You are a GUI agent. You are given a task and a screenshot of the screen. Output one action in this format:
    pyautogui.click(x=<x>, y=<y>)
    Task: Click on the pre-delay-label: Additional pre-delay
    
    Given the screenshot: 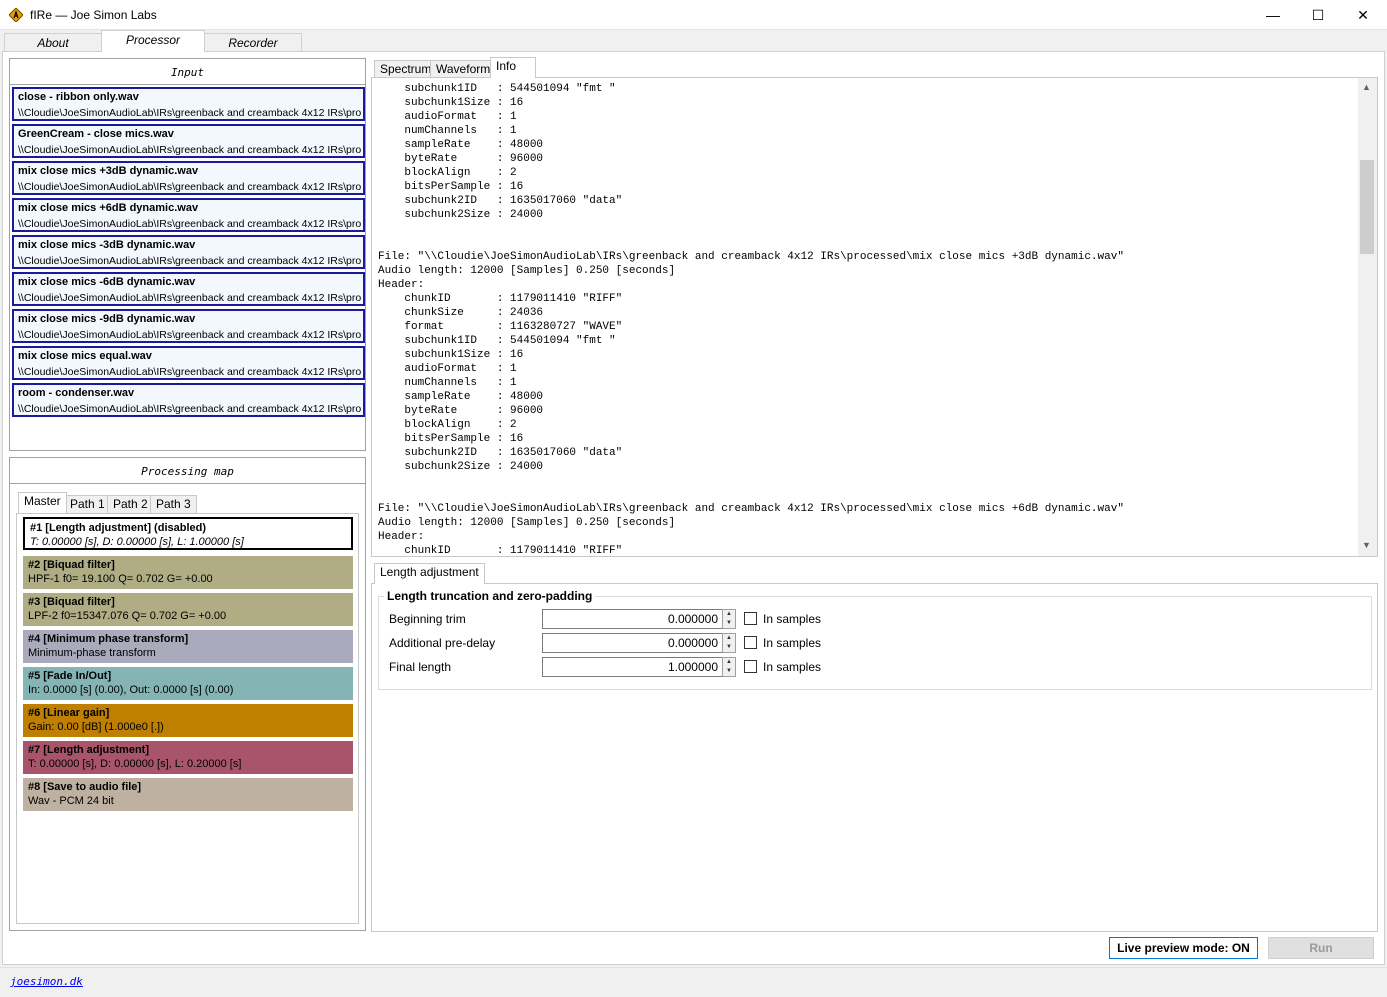 What is the action you would take?
    pyautogui.click(x=442, y=643)
    